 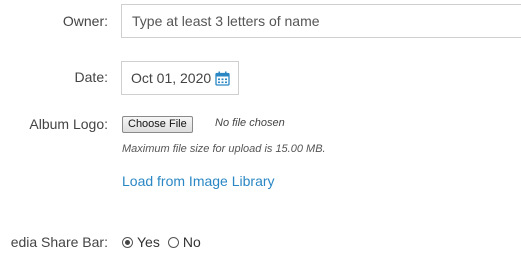 I want to click on no-file-chosen-text: No file chosen, so click(x=250, y=123).